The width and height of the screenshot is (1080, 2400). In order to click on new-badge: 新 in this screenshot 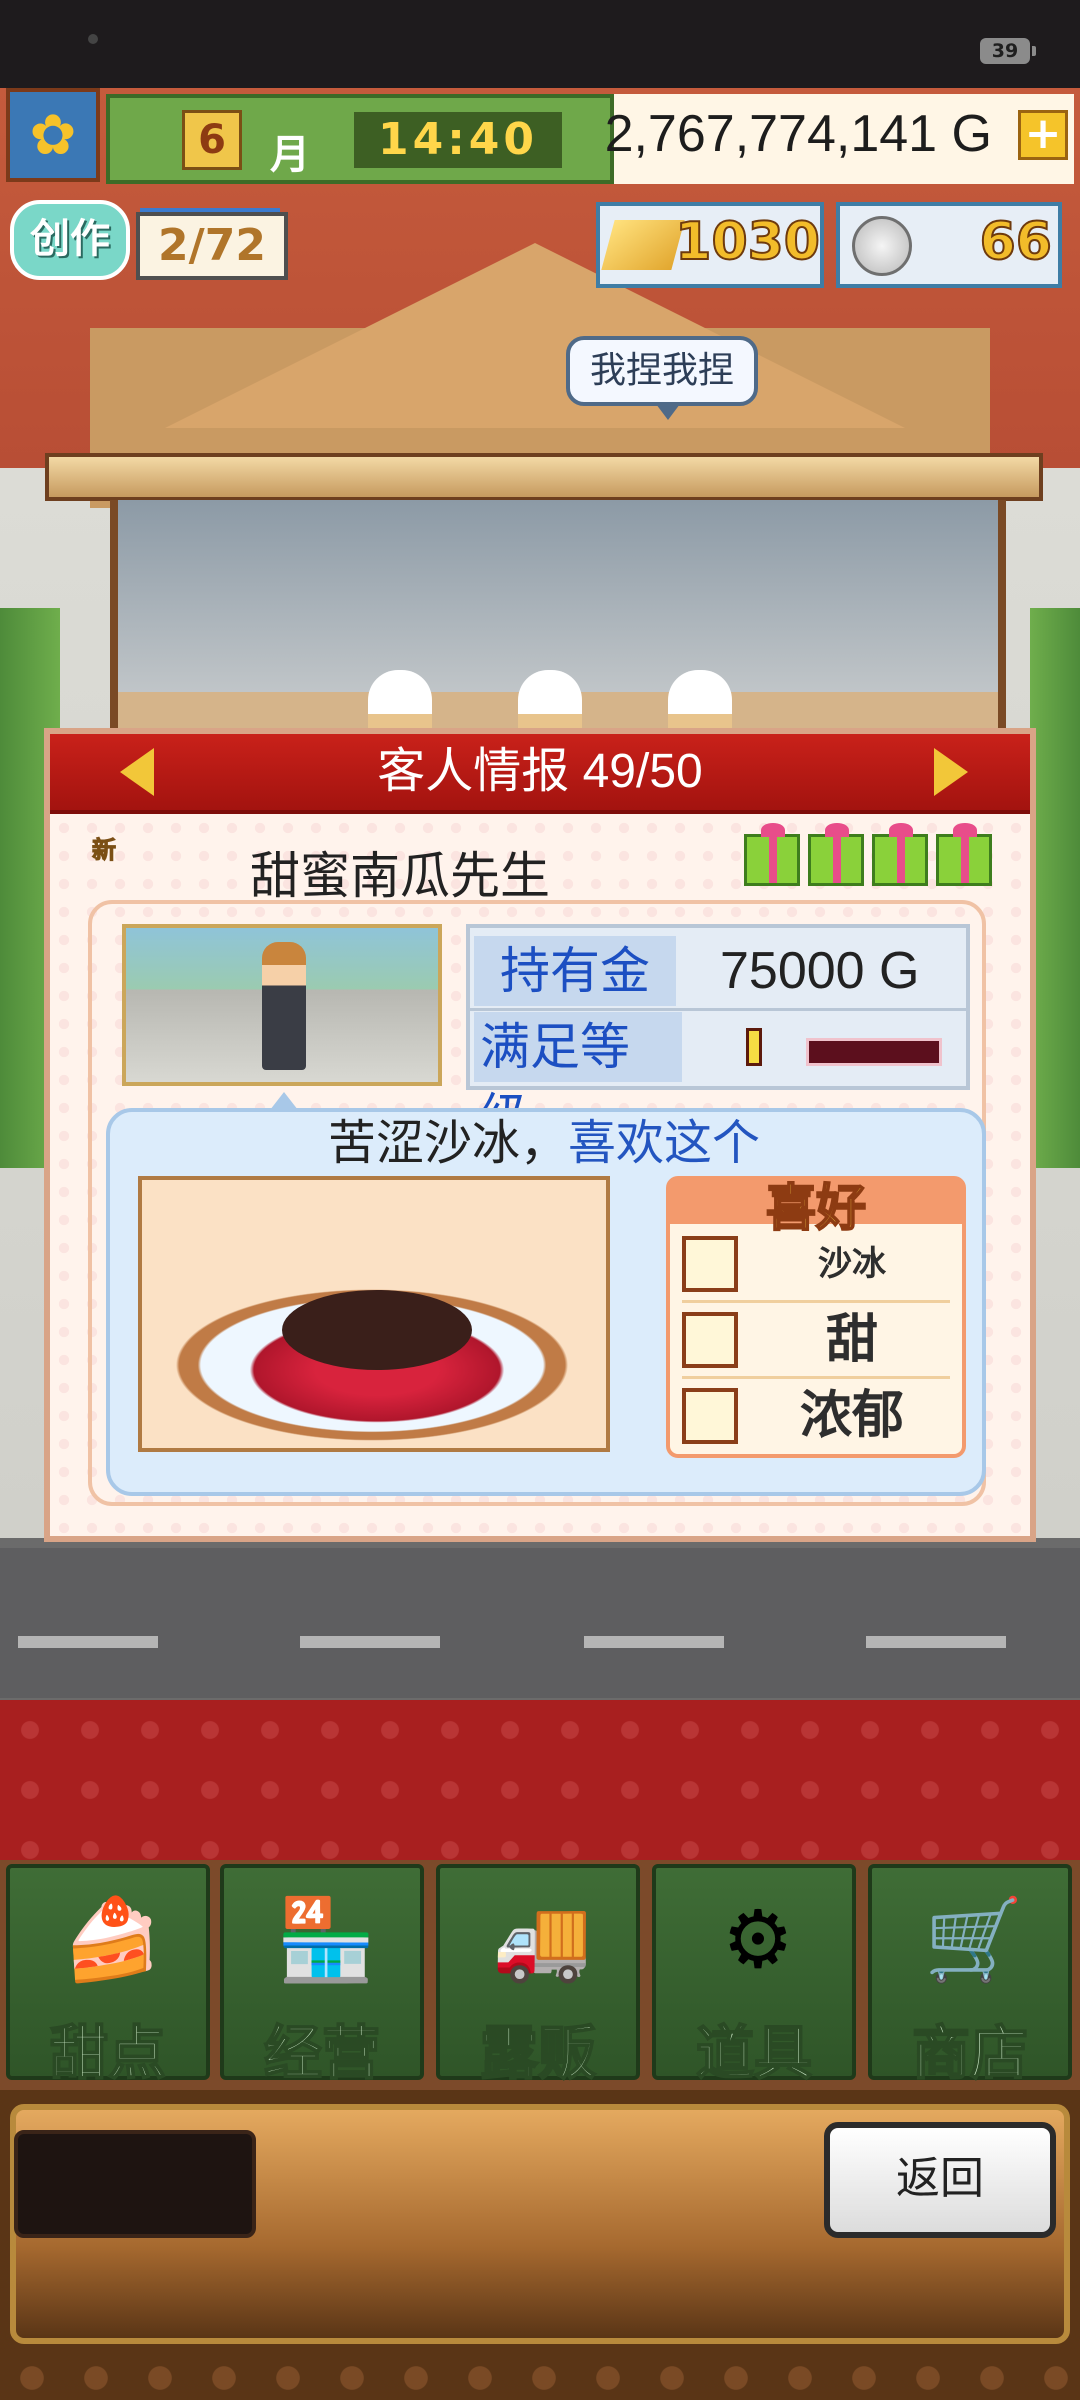, I will do `click(104, 850)`.